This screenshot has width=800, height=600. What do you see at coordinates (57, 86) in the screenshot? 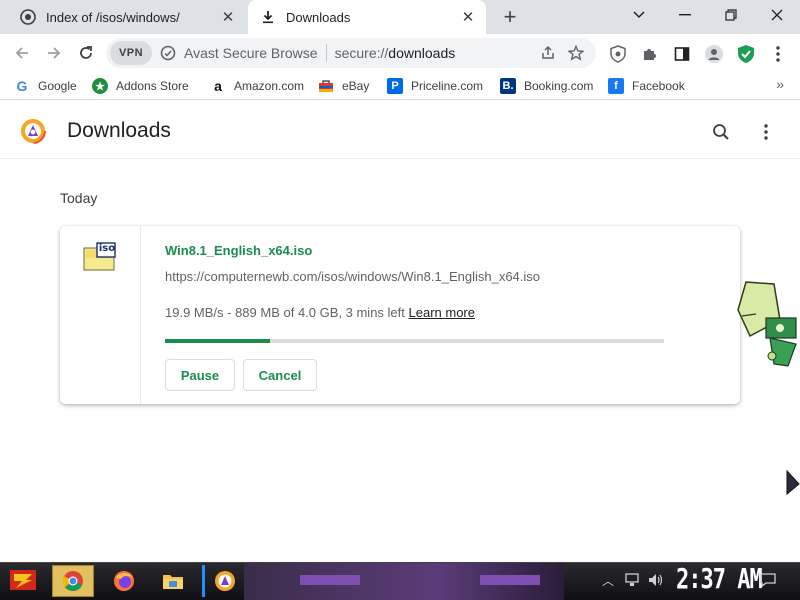
I see `bookmark-label: Google` at bounding box center [57, 86].